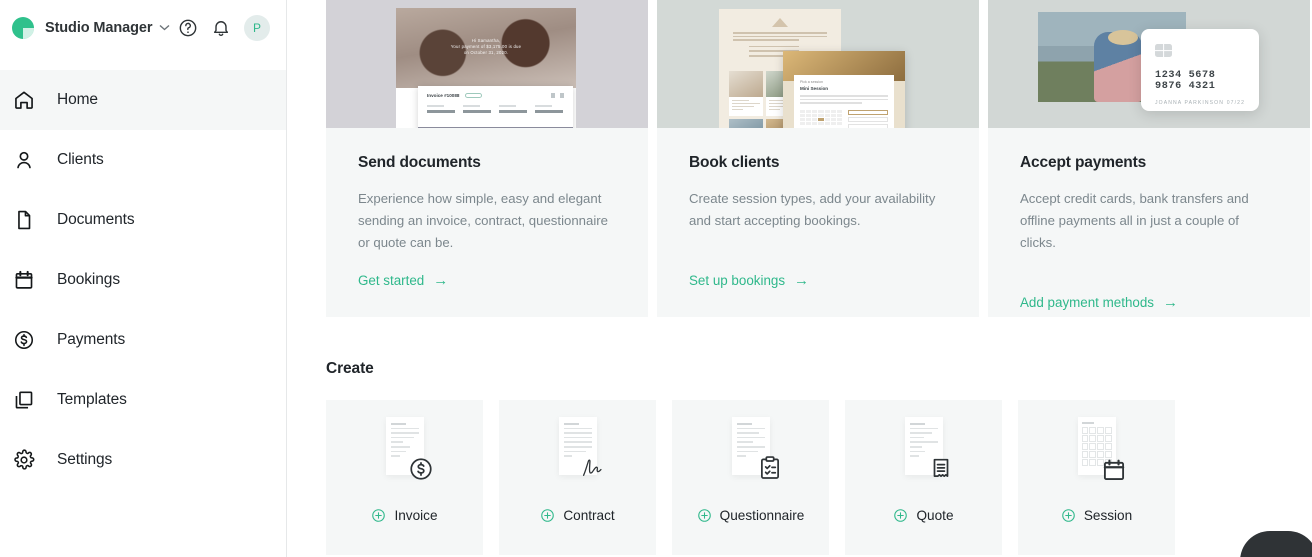  I want to click on document-icon, so click(24, 220).